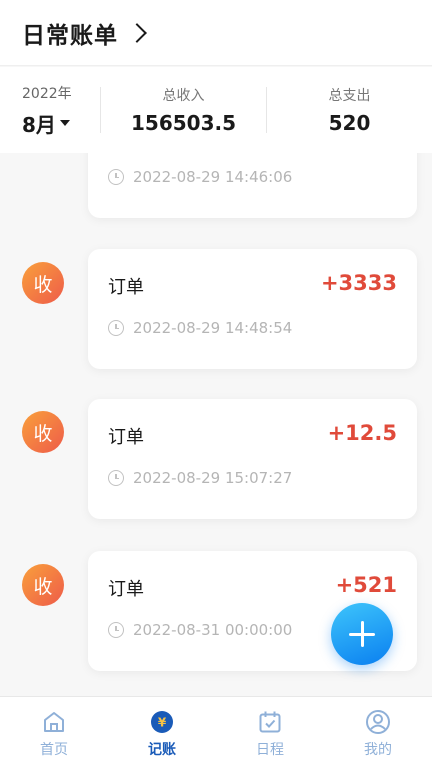 The width and height of the screenshot is (432, 768). Describe the element at coordinates (362, 433) in the screenshot. I see `record-amount: +12.5` at that location.